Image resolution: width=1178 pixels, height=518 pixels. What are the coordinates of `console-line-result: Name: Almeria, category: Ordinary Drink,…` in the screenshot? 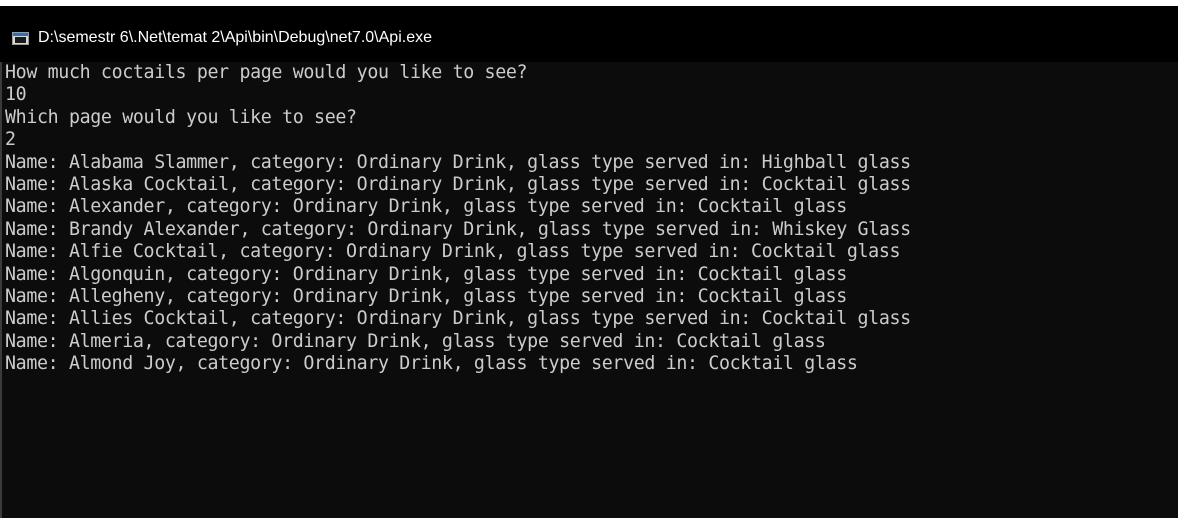 It's located at (415, 341).